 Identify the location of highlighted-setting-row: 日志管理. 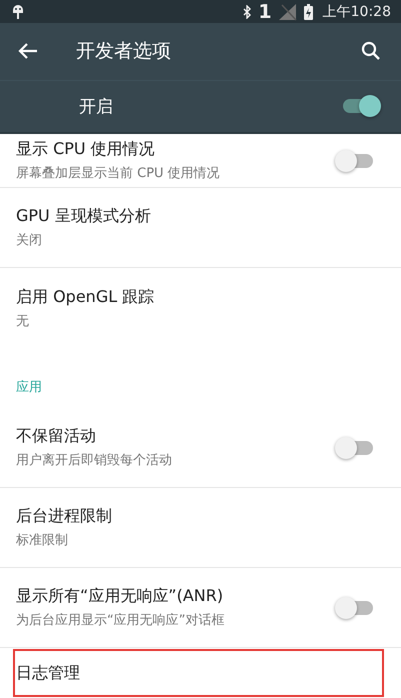
(198, 673).